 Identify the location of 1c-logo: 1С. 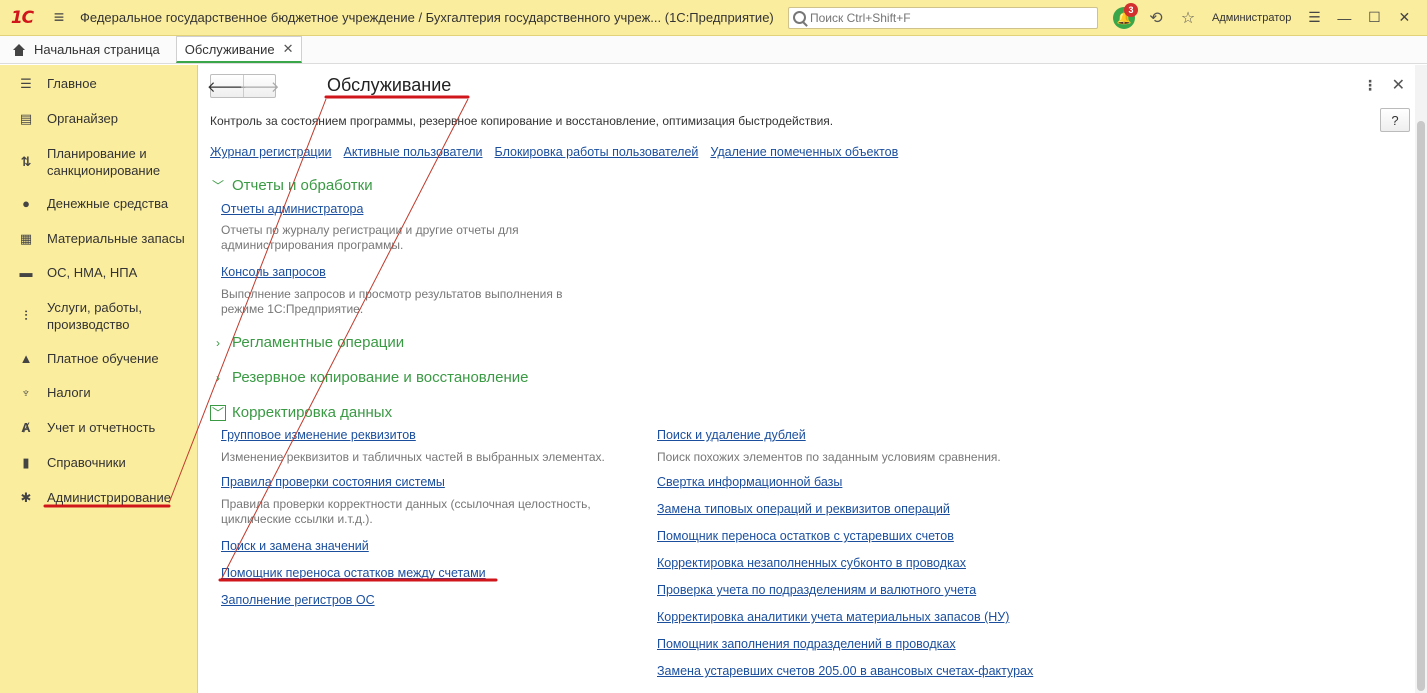
(22, 17).